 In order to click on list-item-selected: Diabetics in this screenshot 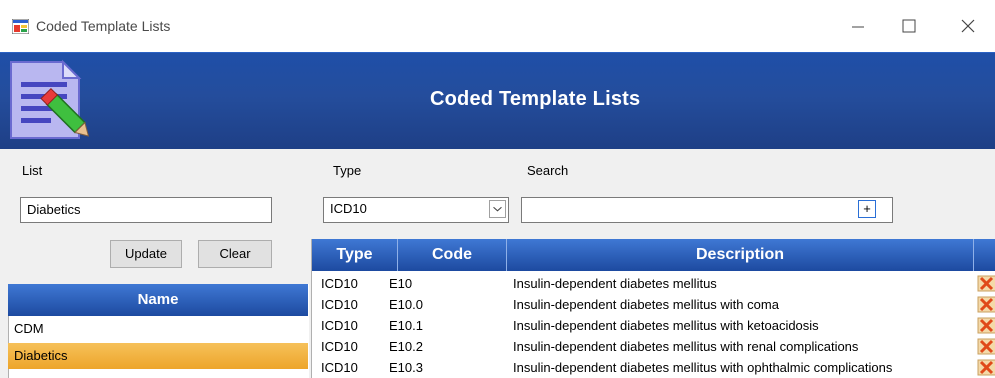, I will do `click(158, 356)`.